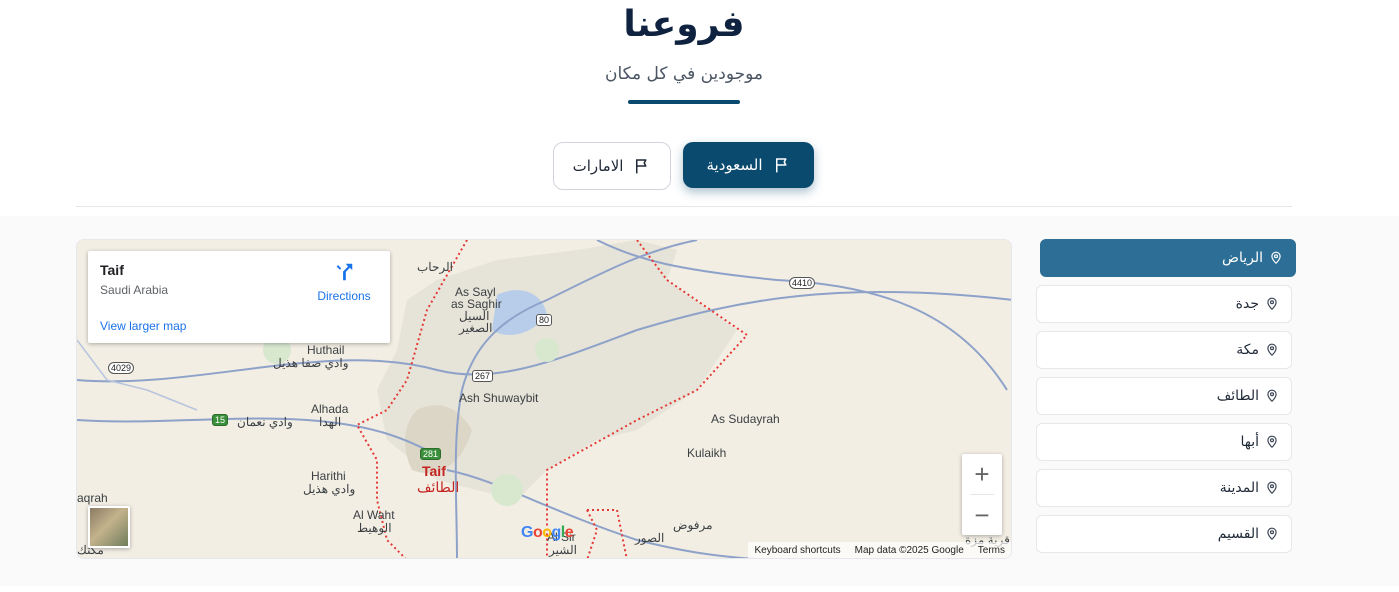  I want to click on route-shield: 4029, so click(121, 368).